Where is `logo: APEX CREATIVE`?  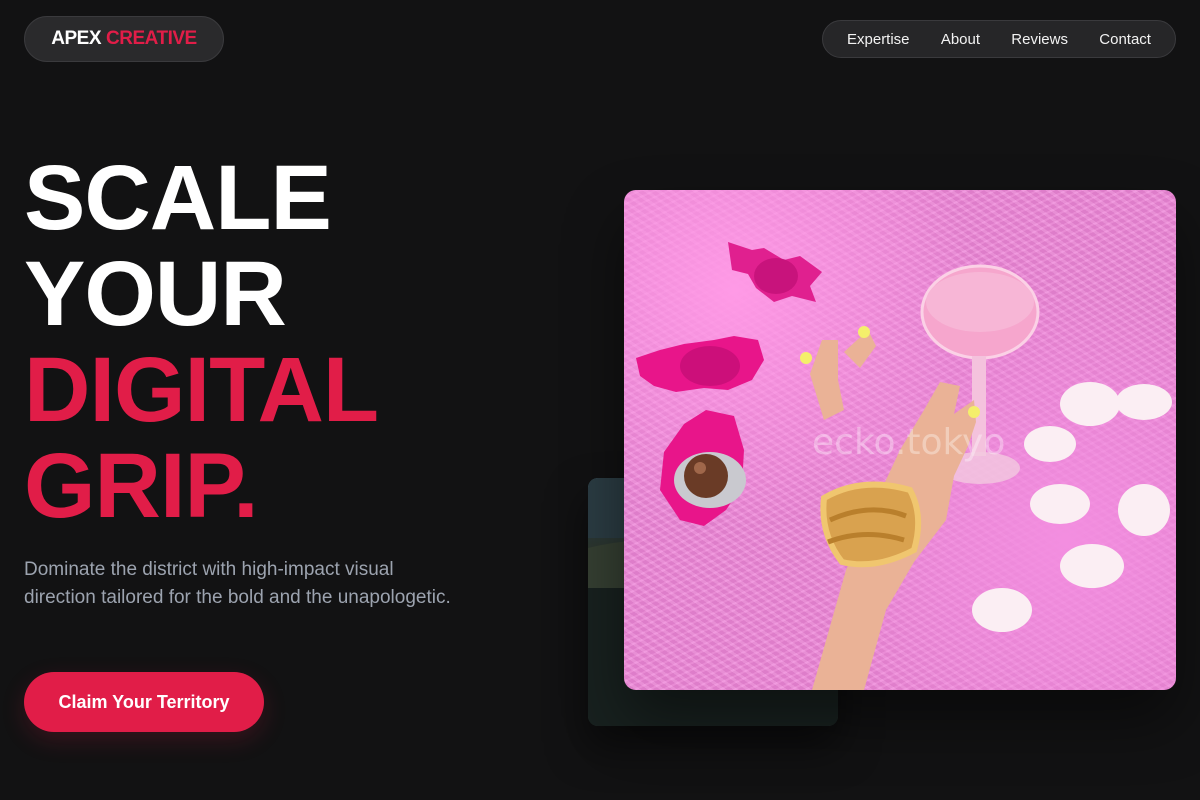 logo: APEX CREATIVE is located at coordinates (124, 39).